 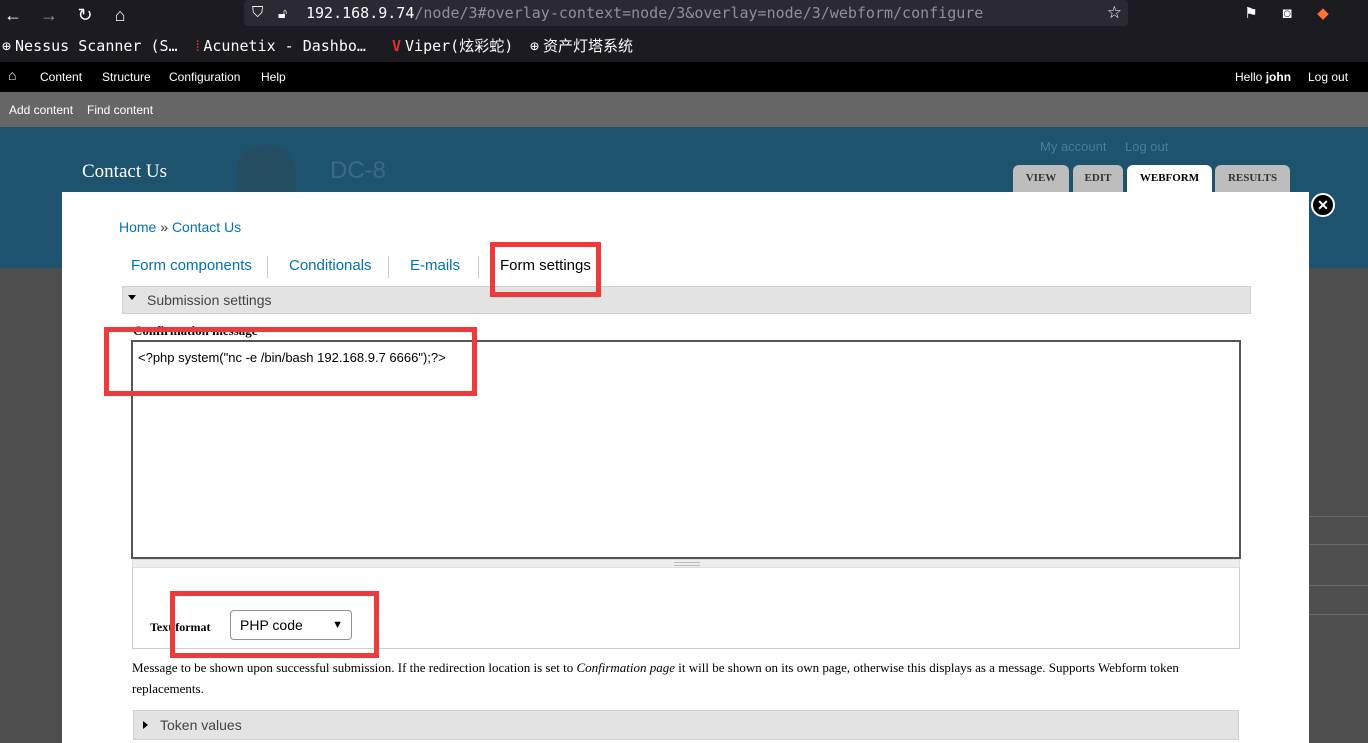 I want to click on subtab-form-components: Form components, so click(x=191, y=265).